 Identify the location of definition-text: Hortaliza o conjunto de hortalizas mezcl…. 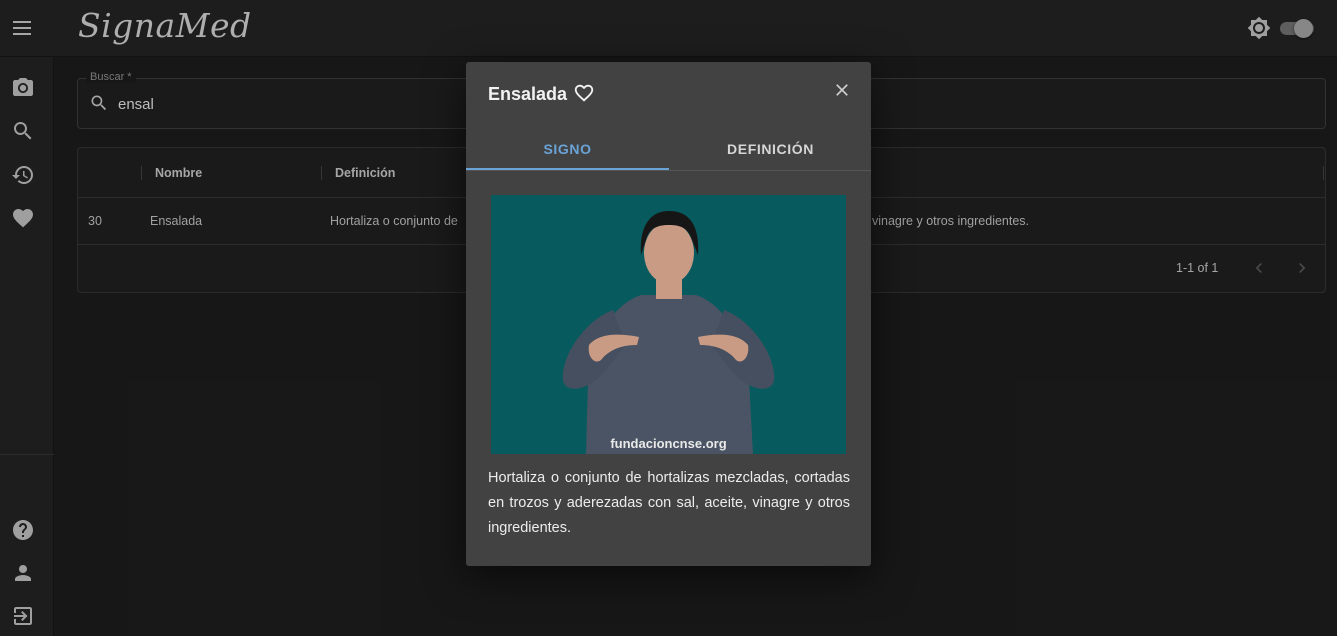
(669, 503).